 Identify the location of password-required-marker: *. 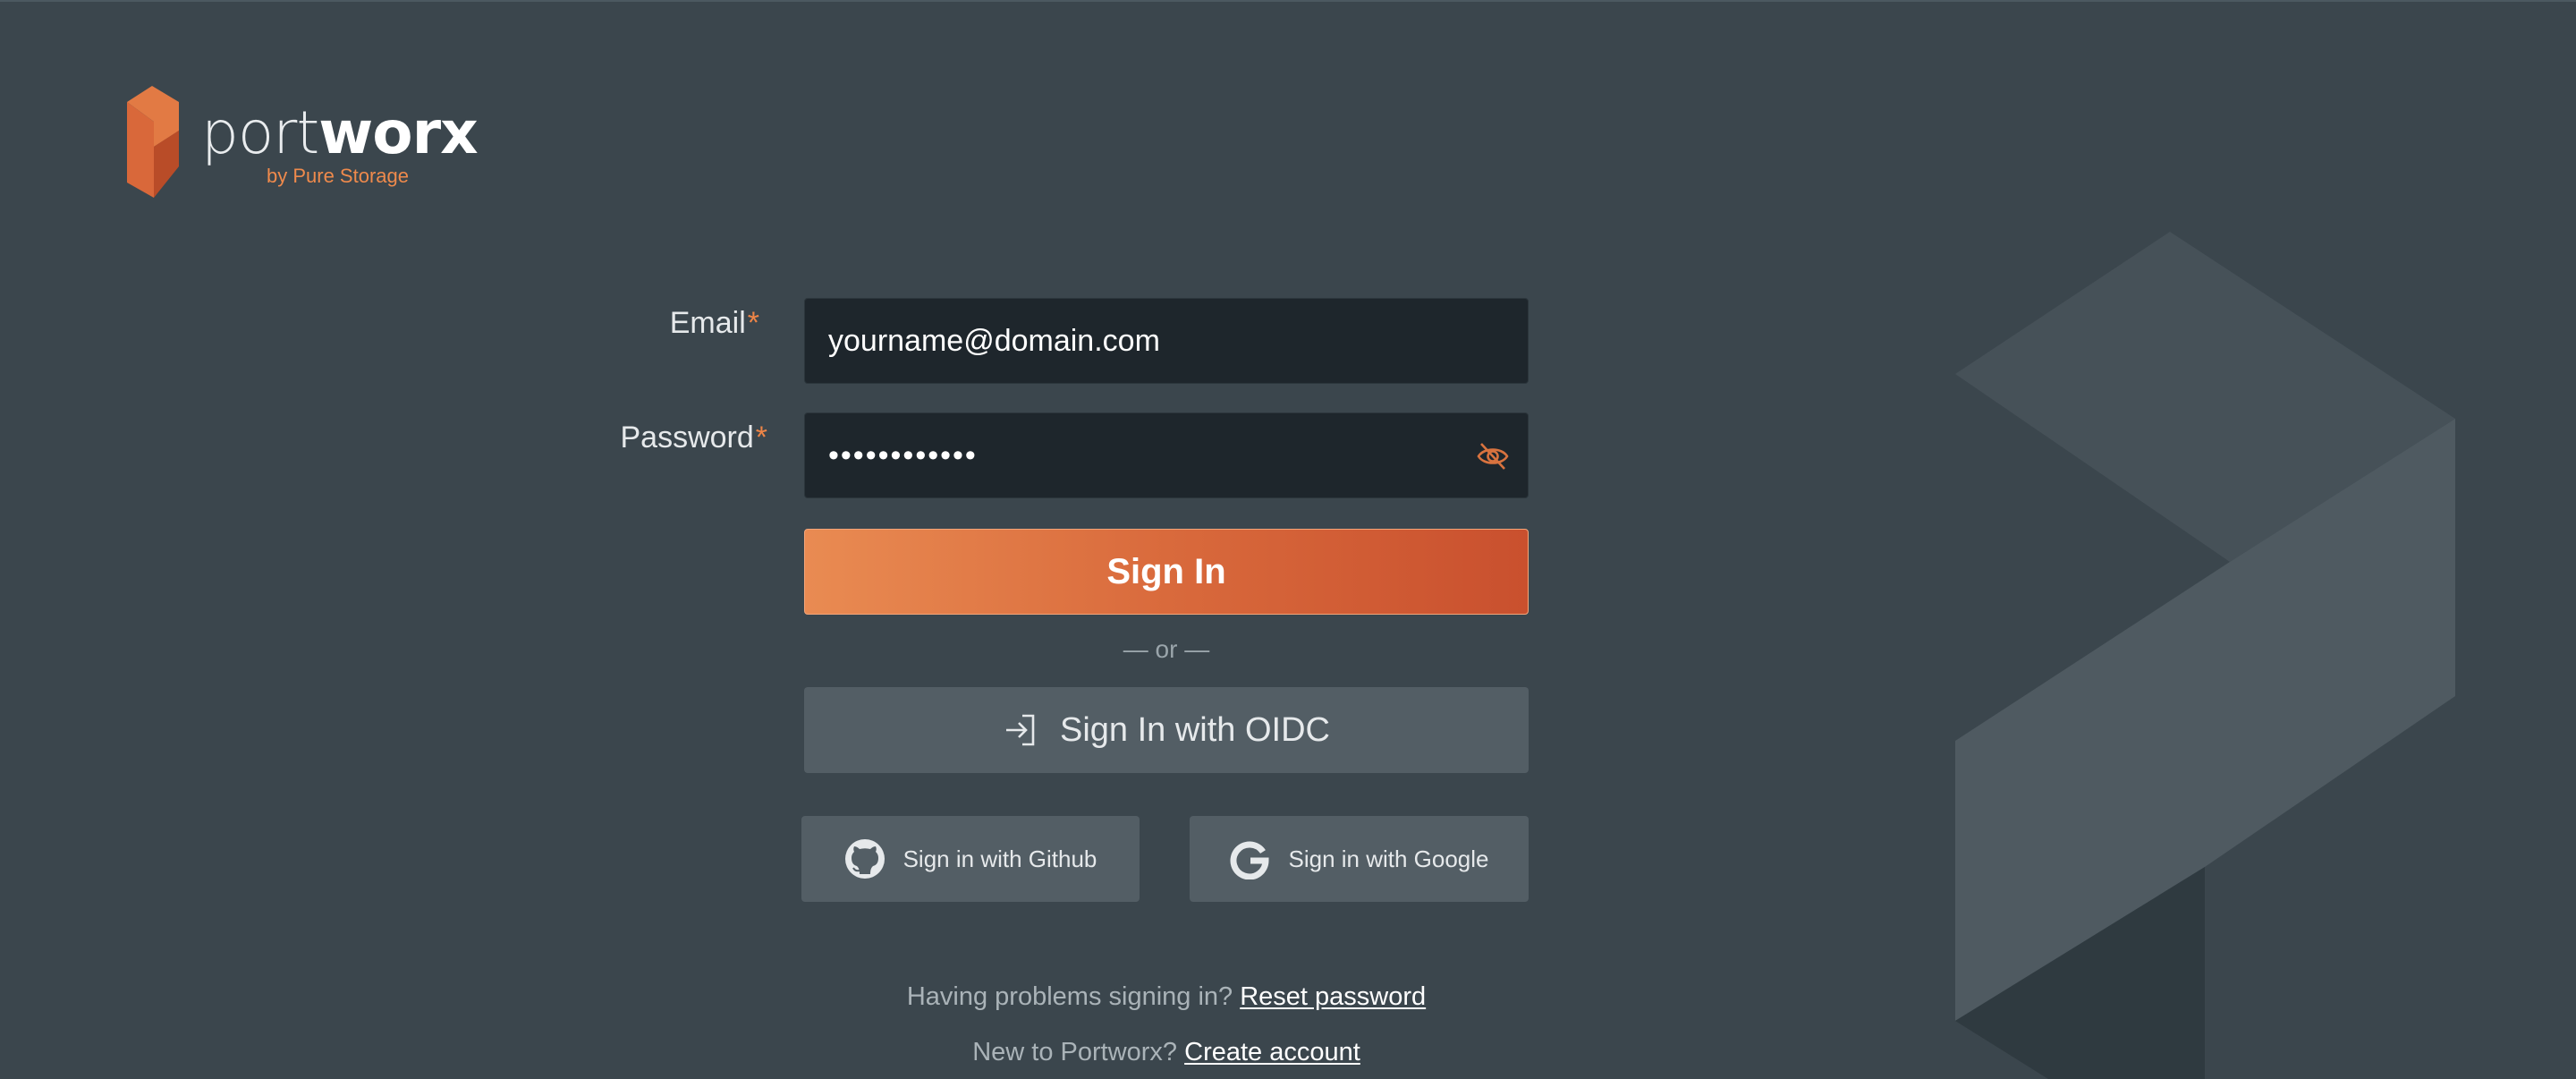
(761, 438).